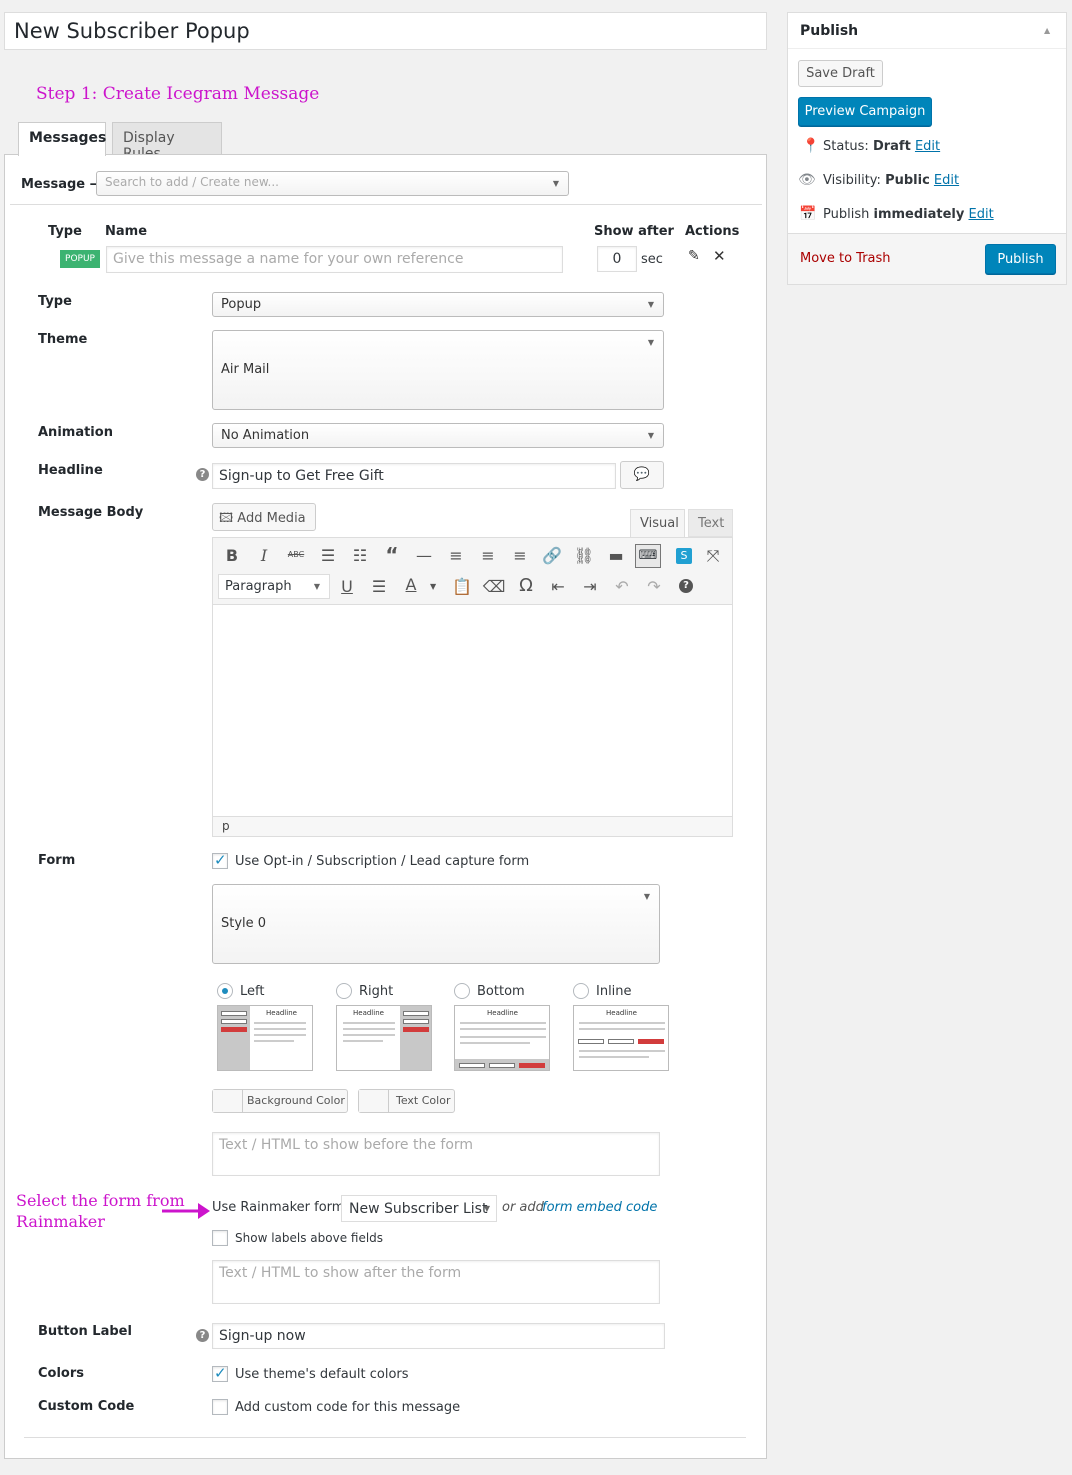  What do you see at coordinates (981, 214) in the screenshot?
I see `schedule-edit-link: Edit` at bounding box center [981, 214].